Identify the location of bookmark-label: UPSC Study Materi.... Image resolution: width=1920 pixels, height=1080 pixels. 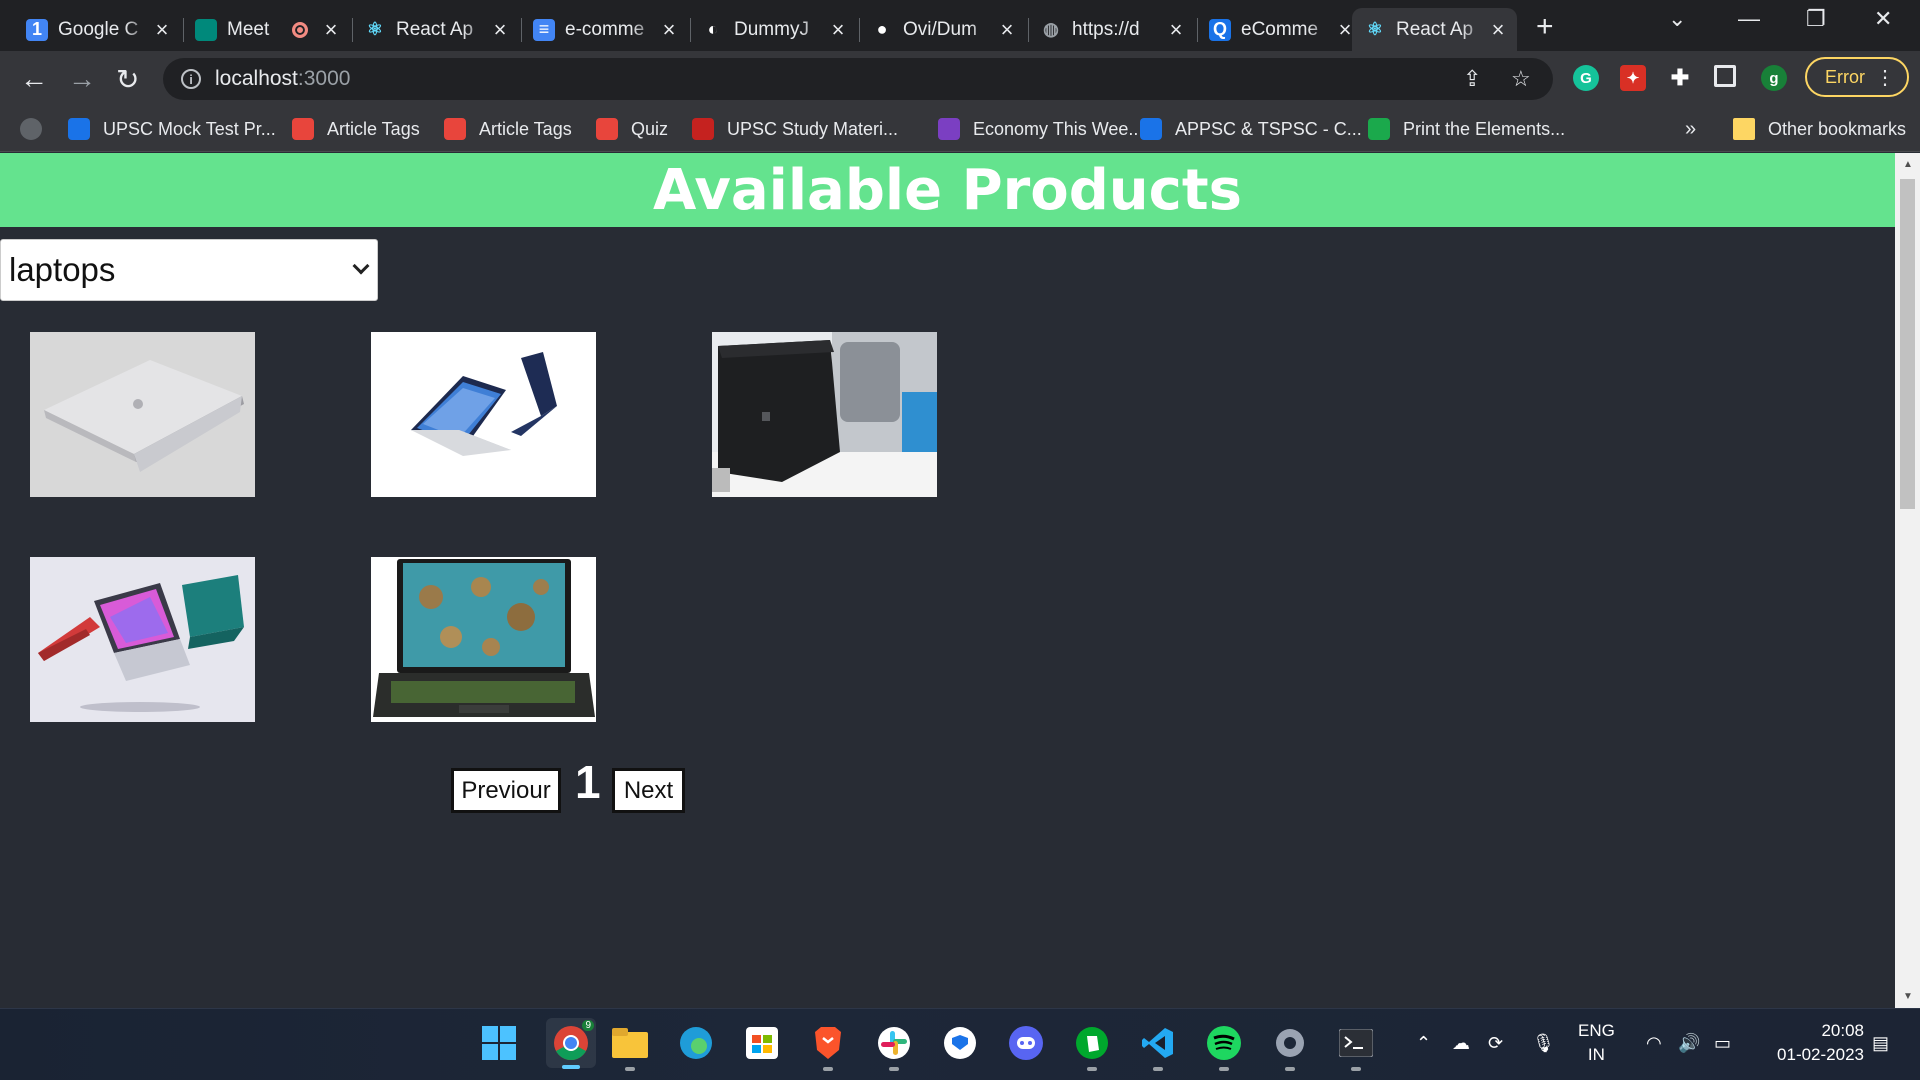
(813, 128).